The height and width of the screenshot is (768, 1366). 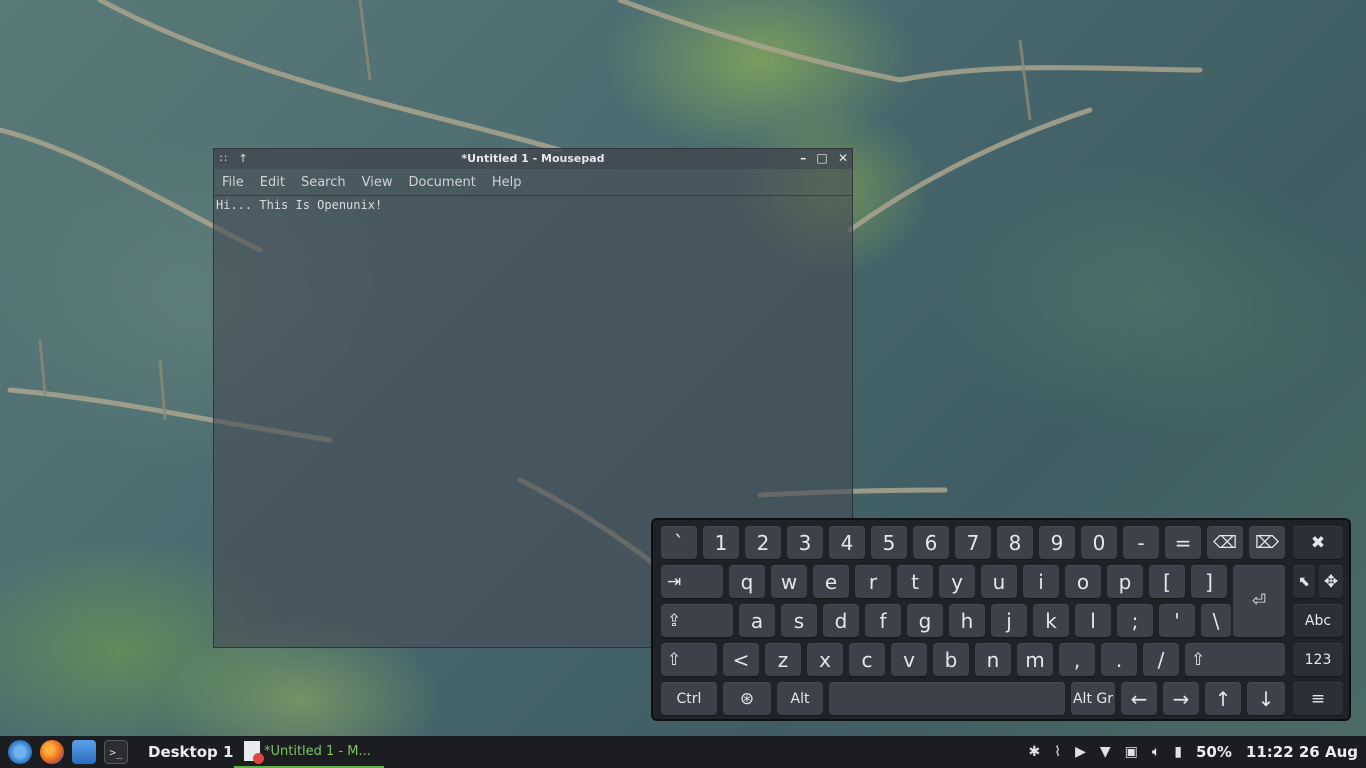 What do you see at coordinates (254, 752) in the screenshot?
I see `mousepad-app-icon` at bounding box center [254, 752].